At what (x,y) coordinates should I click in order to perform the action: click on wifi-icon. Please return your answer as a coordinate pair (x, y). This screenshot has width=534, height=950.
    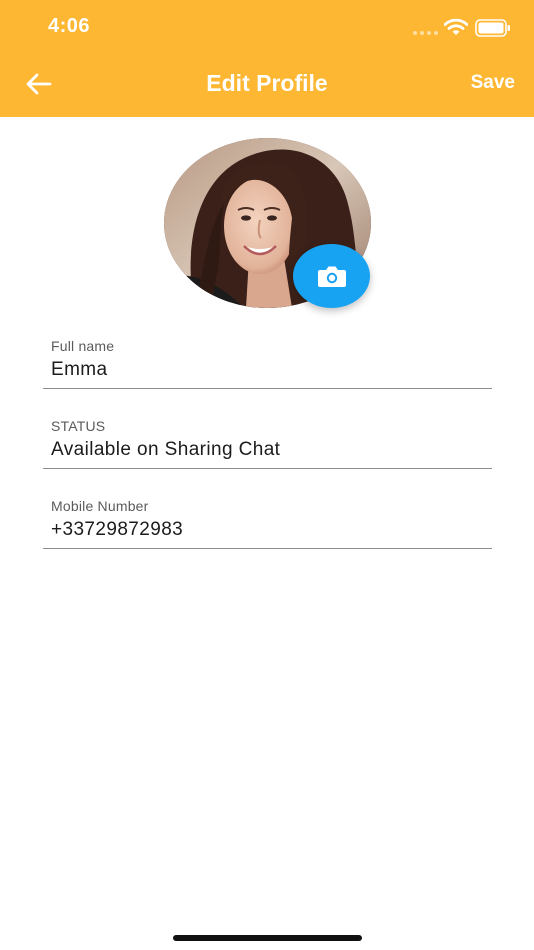
    Looking at the image, I should click on (456, 26).